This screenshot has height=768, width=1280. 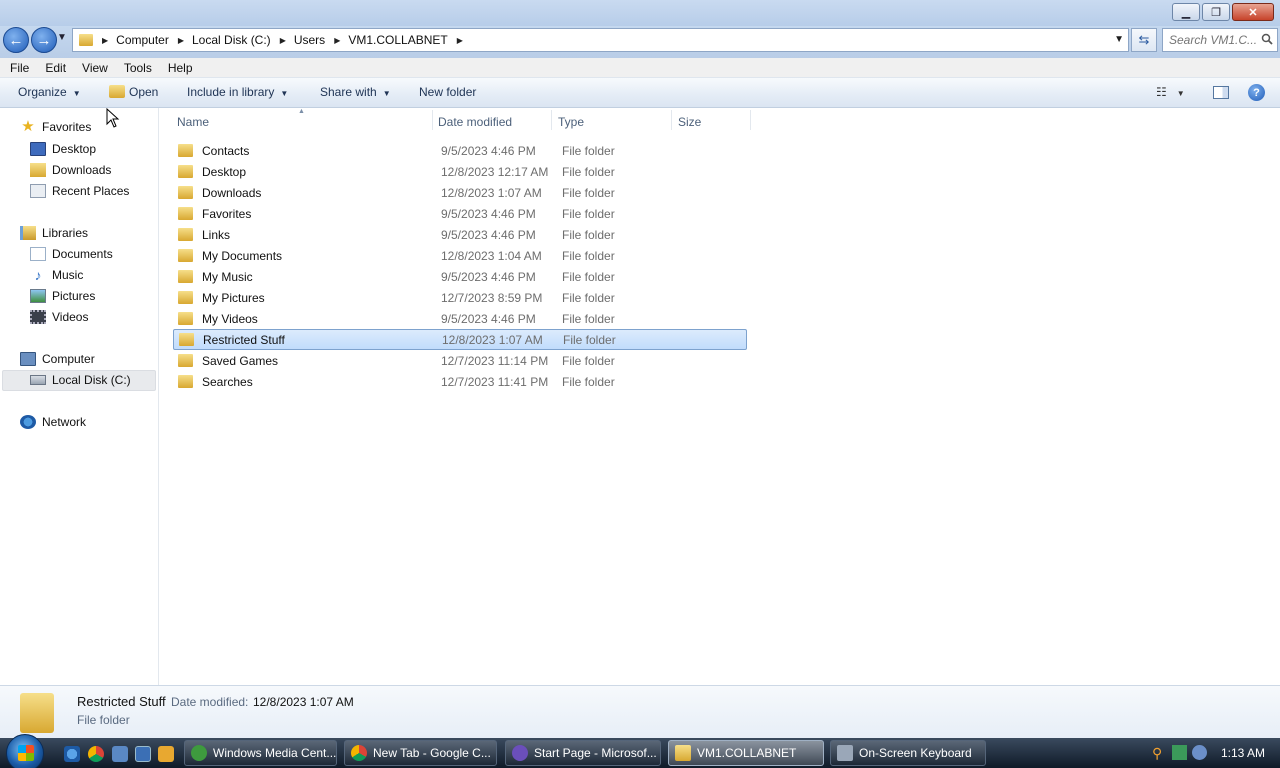 I want to click on column-header-size: Size, so click(x=689, y=122).